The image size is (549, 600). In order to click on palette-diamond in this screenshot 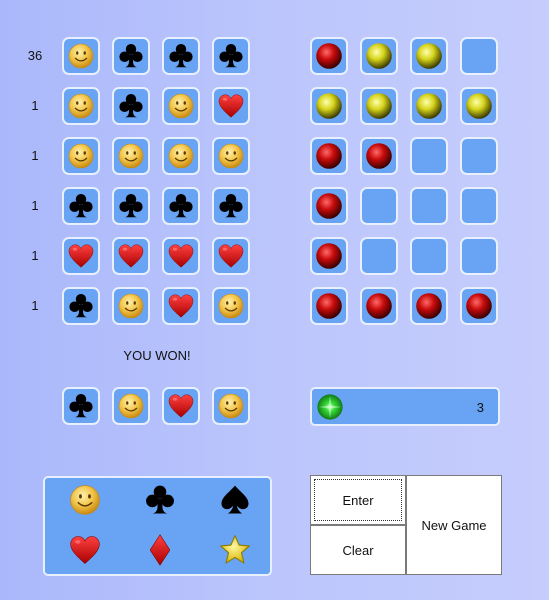, I will do `click(160, 550)`.